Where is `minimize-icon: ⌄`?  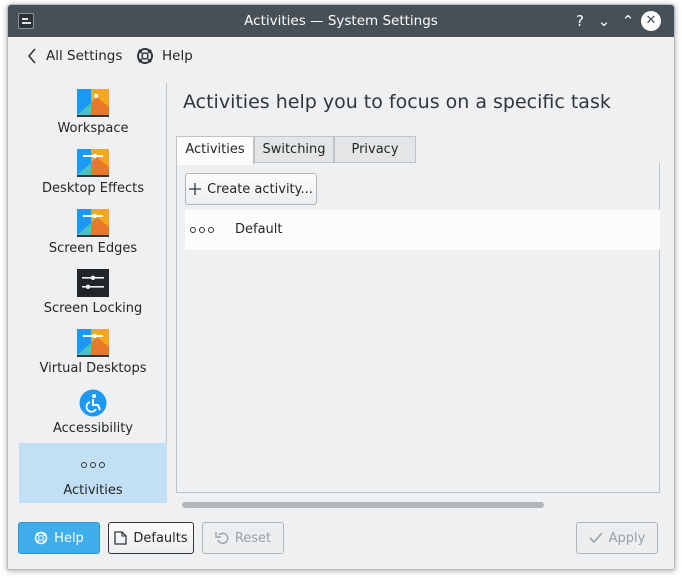 minimize-icon: ⌄ is located at coordinates (604, 21).